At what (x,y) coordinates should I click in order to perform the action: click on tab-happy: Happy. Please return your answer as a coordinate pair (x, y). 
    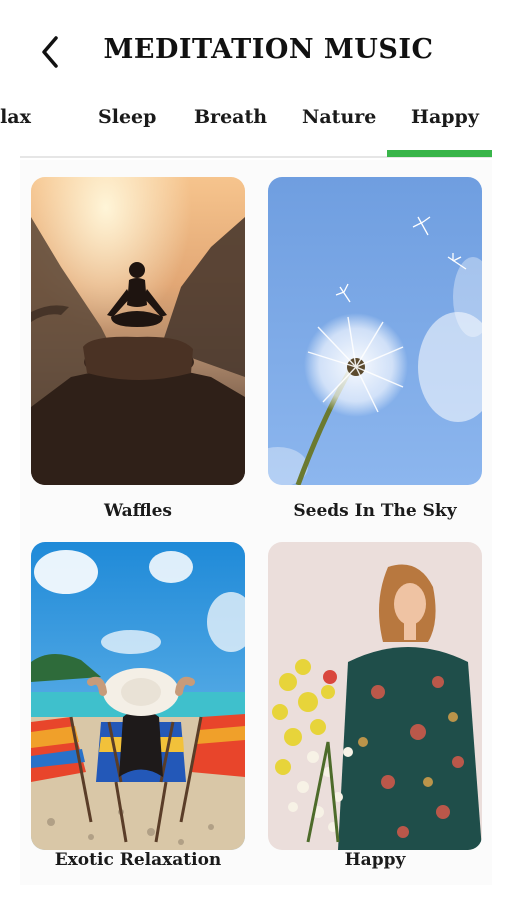
    Looking at the image, I should click on (445, 117).